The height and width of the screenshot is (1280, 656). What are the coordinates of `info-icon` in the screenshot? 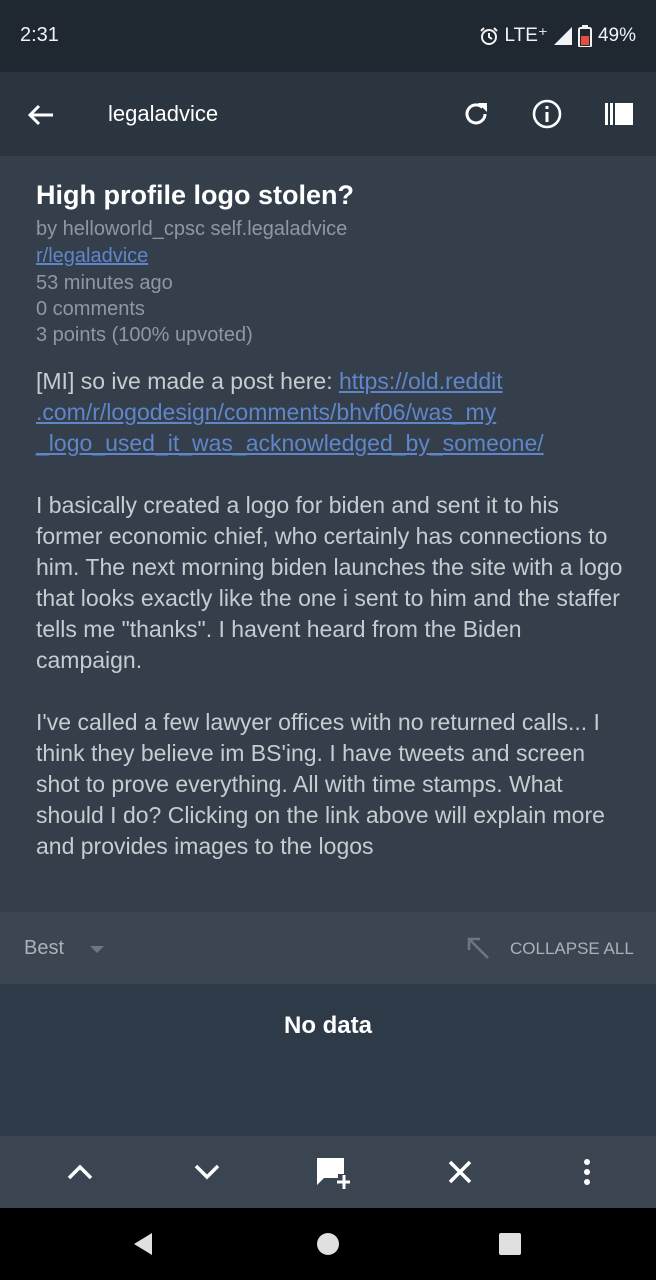 It's located at (547, 114).